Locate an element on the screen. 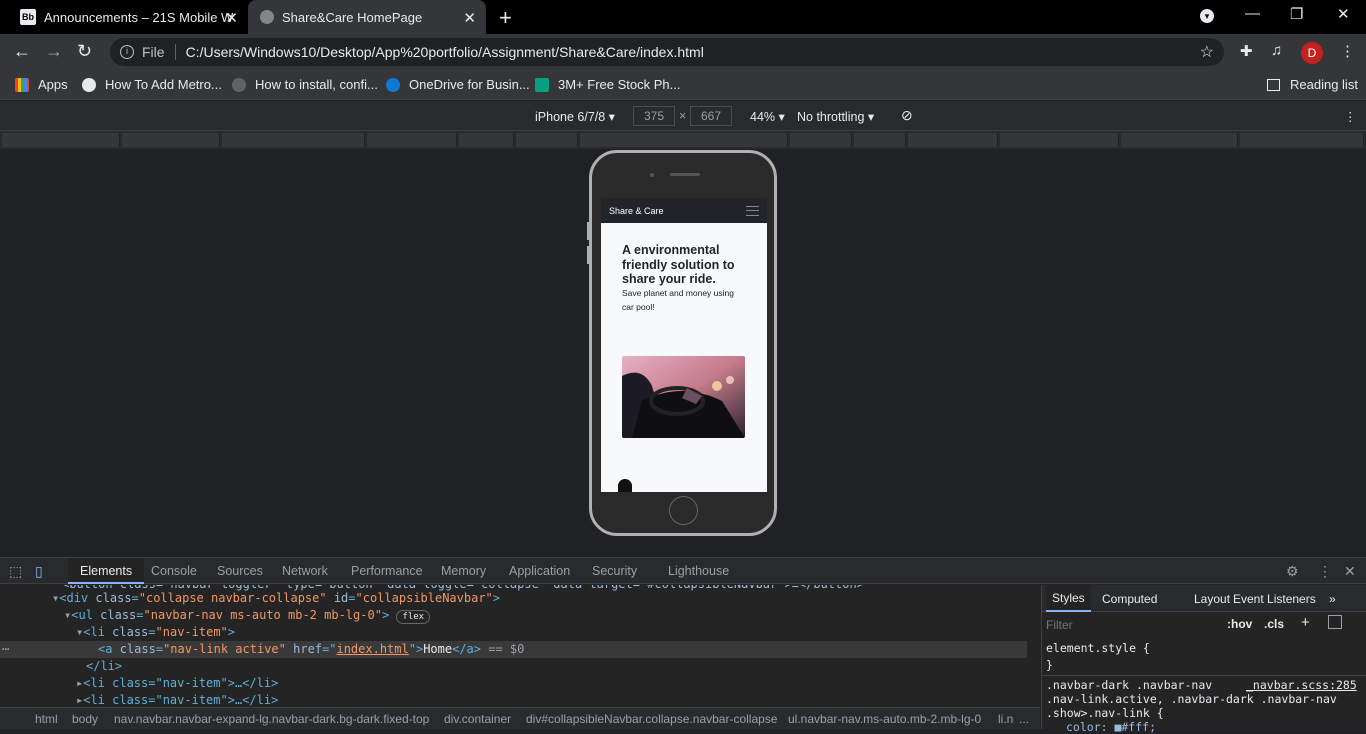 Image resolution: width=1366 pixels, height=734 pixels. more-tabs-icon: » is located at coordinates (1332, 599).